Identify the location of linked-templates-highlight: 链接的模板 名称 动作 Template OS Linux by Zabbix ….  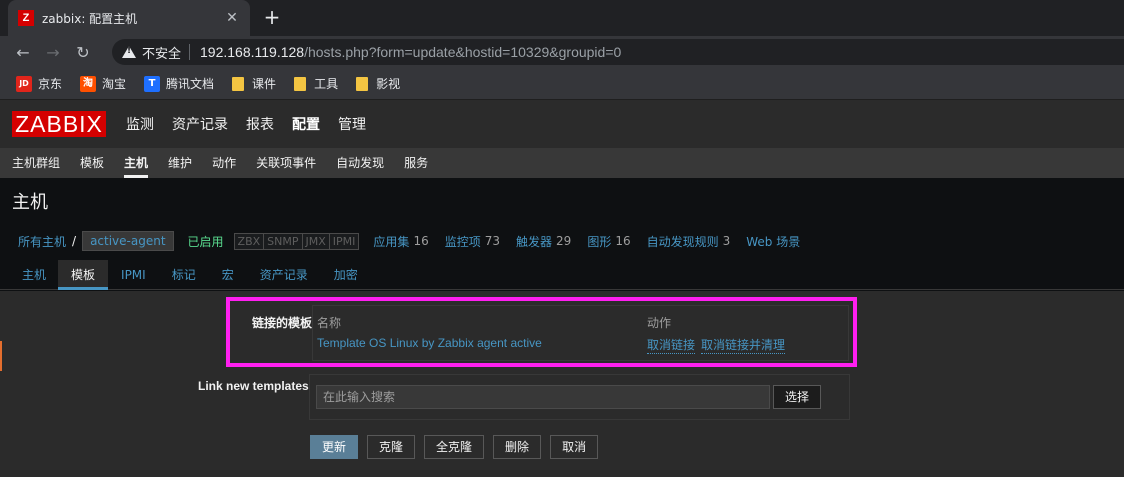
(541, 332).